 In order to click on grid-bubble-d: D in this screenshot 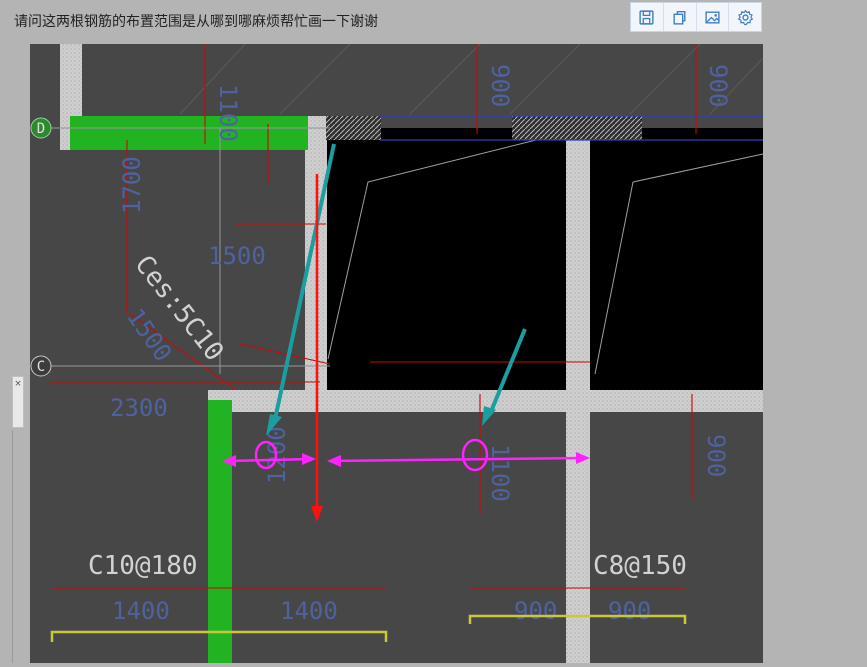, I will do `click(41, 128)`.